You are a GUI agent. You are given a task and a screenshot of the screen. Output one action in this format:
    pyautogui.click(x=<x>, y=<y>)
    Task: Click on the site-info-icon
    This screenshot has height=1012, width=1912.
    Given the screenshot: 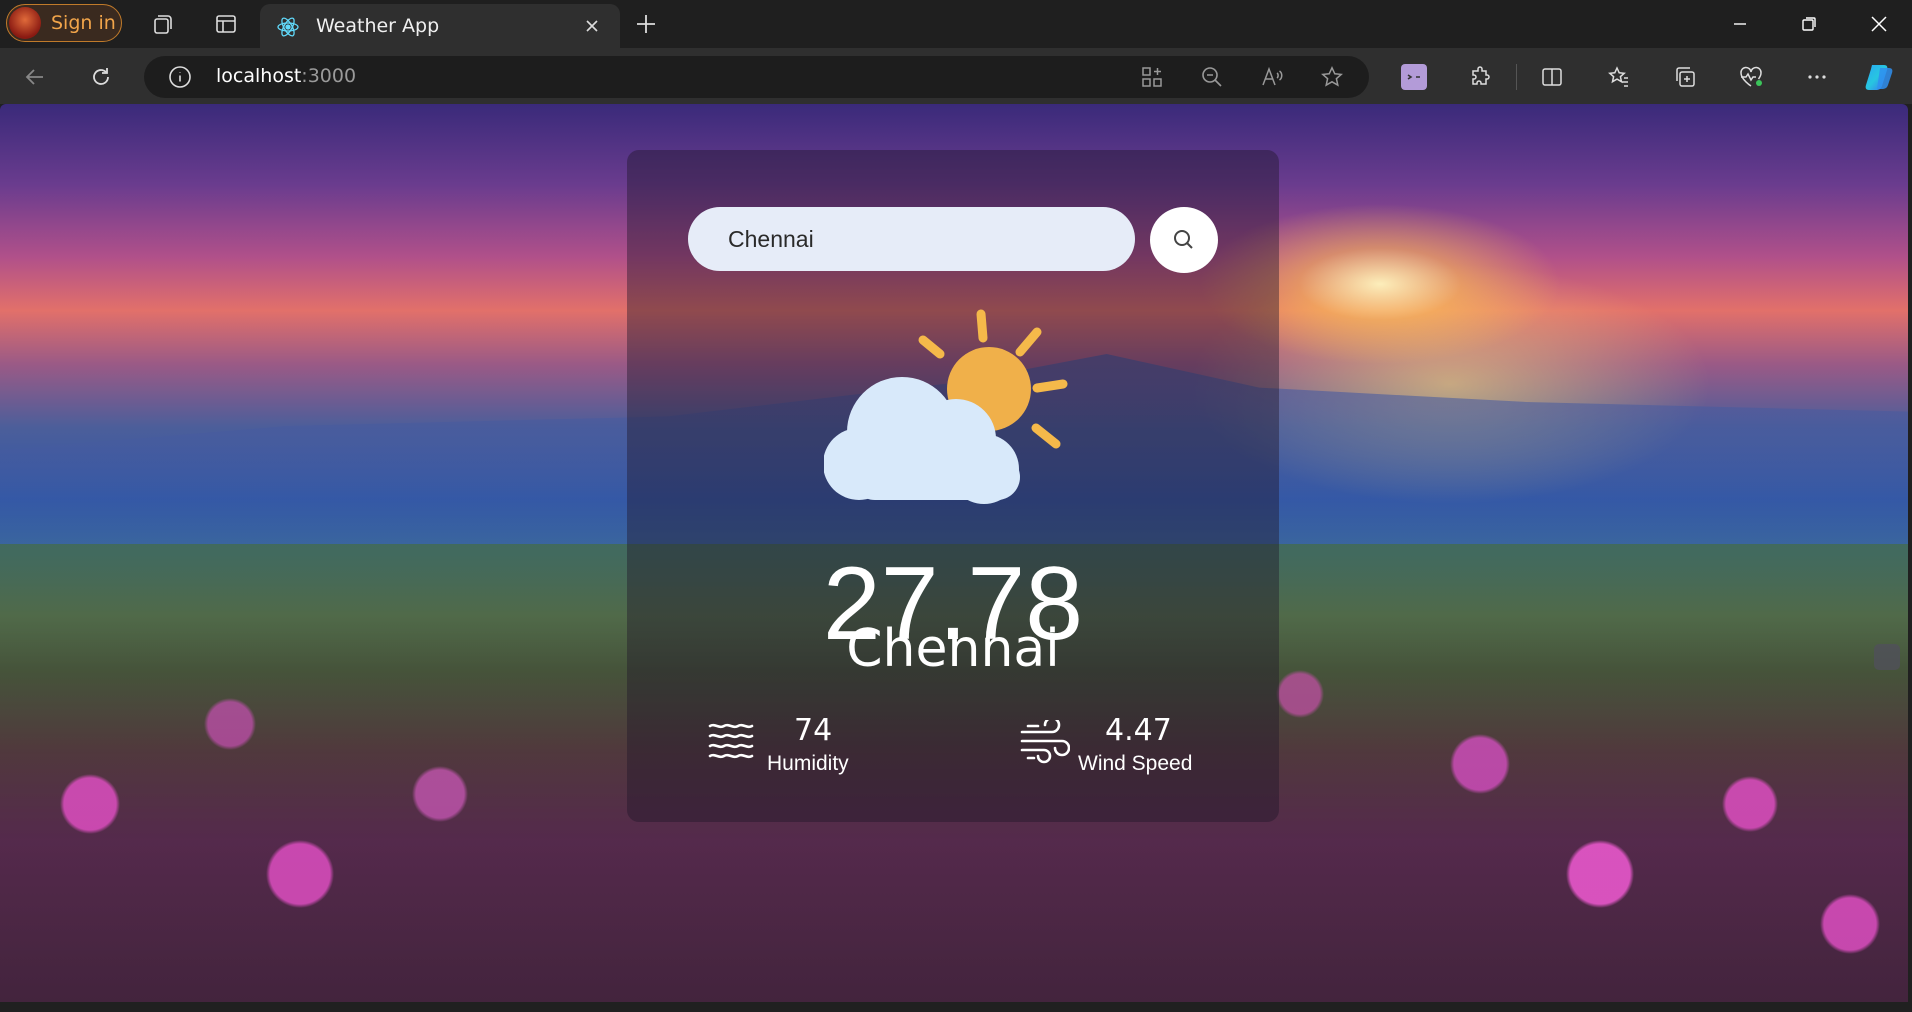 What is the action you would take?
    pyautogui.click(x=180, y=77)
    